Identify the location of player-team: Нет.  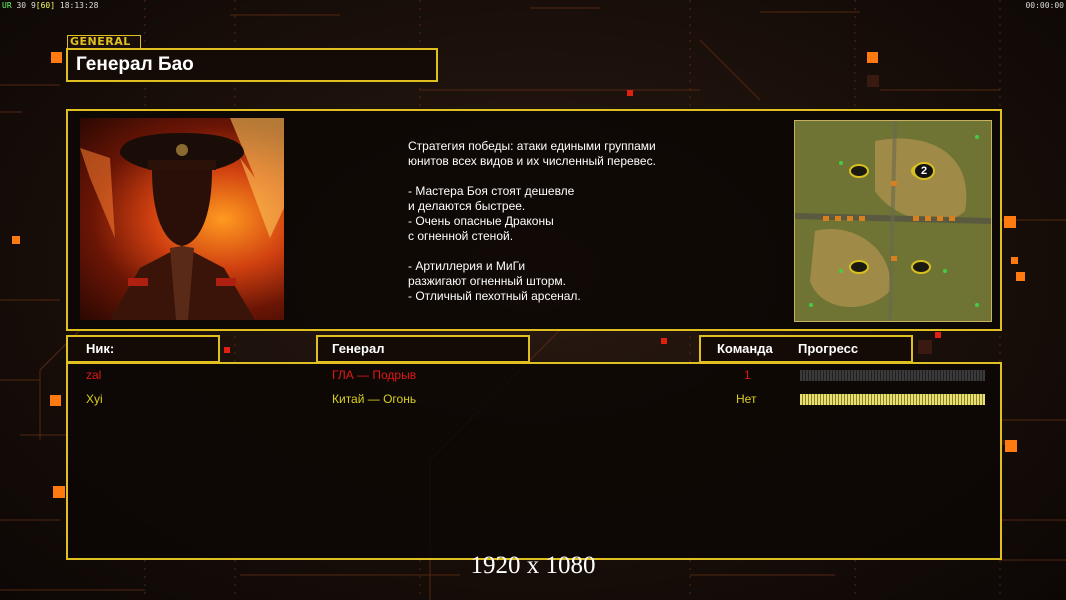
(746, 399).